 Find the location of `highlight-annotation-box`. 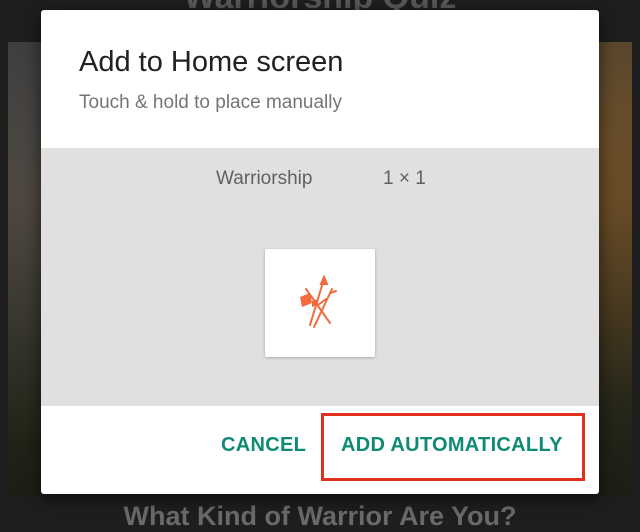

highlight-annotation-box is located at coordinates (453, 447).